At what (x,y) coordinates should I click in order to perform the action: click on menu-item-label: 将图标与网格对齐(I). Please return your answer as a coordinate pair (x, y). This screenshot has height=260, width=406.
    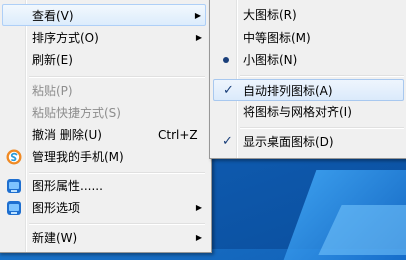
    Looking at the image, I should click on (297, 112).